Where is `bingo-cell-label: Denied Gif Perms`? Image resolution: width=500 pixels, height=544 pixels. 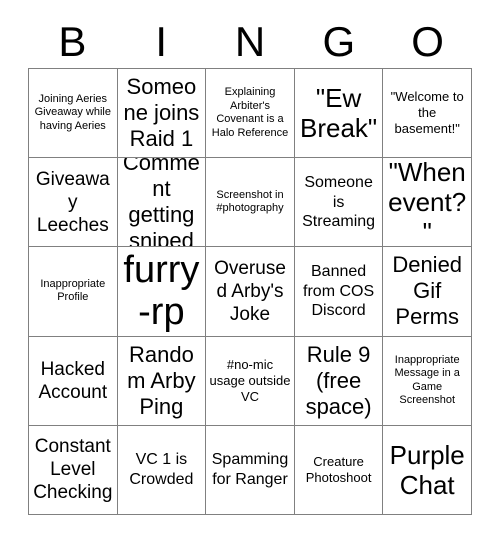 bingo-cell-label: Denied Gif Perms is located at coordinates (427, 291).